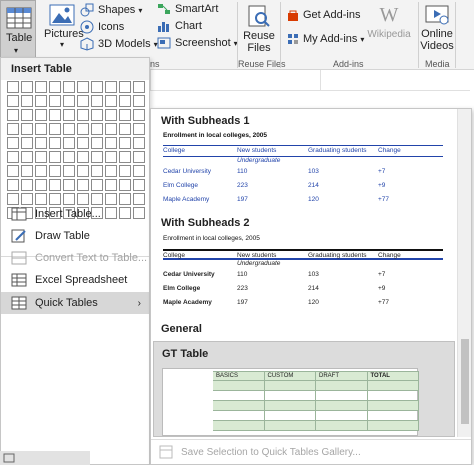 Image resolution: width=474 pixels, height=465 pixels. What do you see at coordinates (75, 280) in the screenshot?
I see `excel-spreadsheet-item: Excel Spreadsheet` at bounding box center [75, 280].